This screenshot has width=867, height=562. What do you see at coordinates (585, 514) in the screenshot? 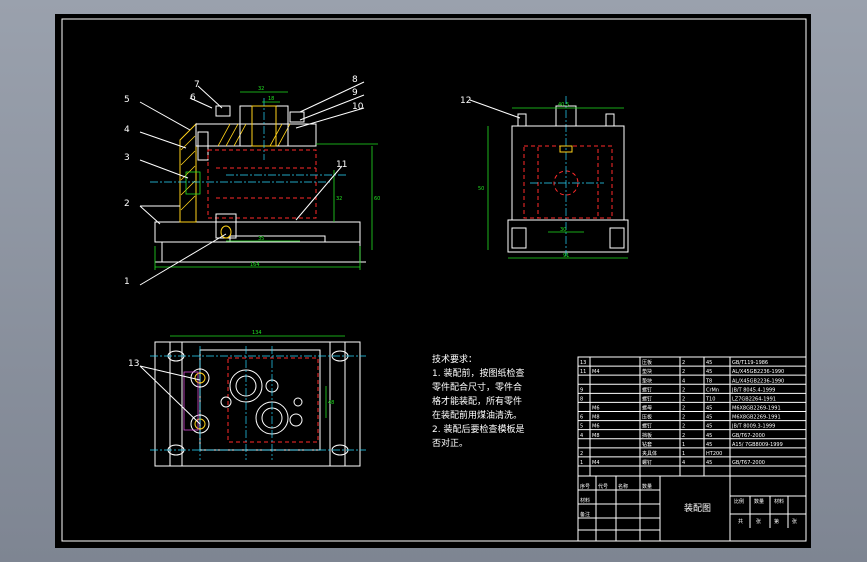
I see `svg-text: 备注` at bounding box center [585, 514].